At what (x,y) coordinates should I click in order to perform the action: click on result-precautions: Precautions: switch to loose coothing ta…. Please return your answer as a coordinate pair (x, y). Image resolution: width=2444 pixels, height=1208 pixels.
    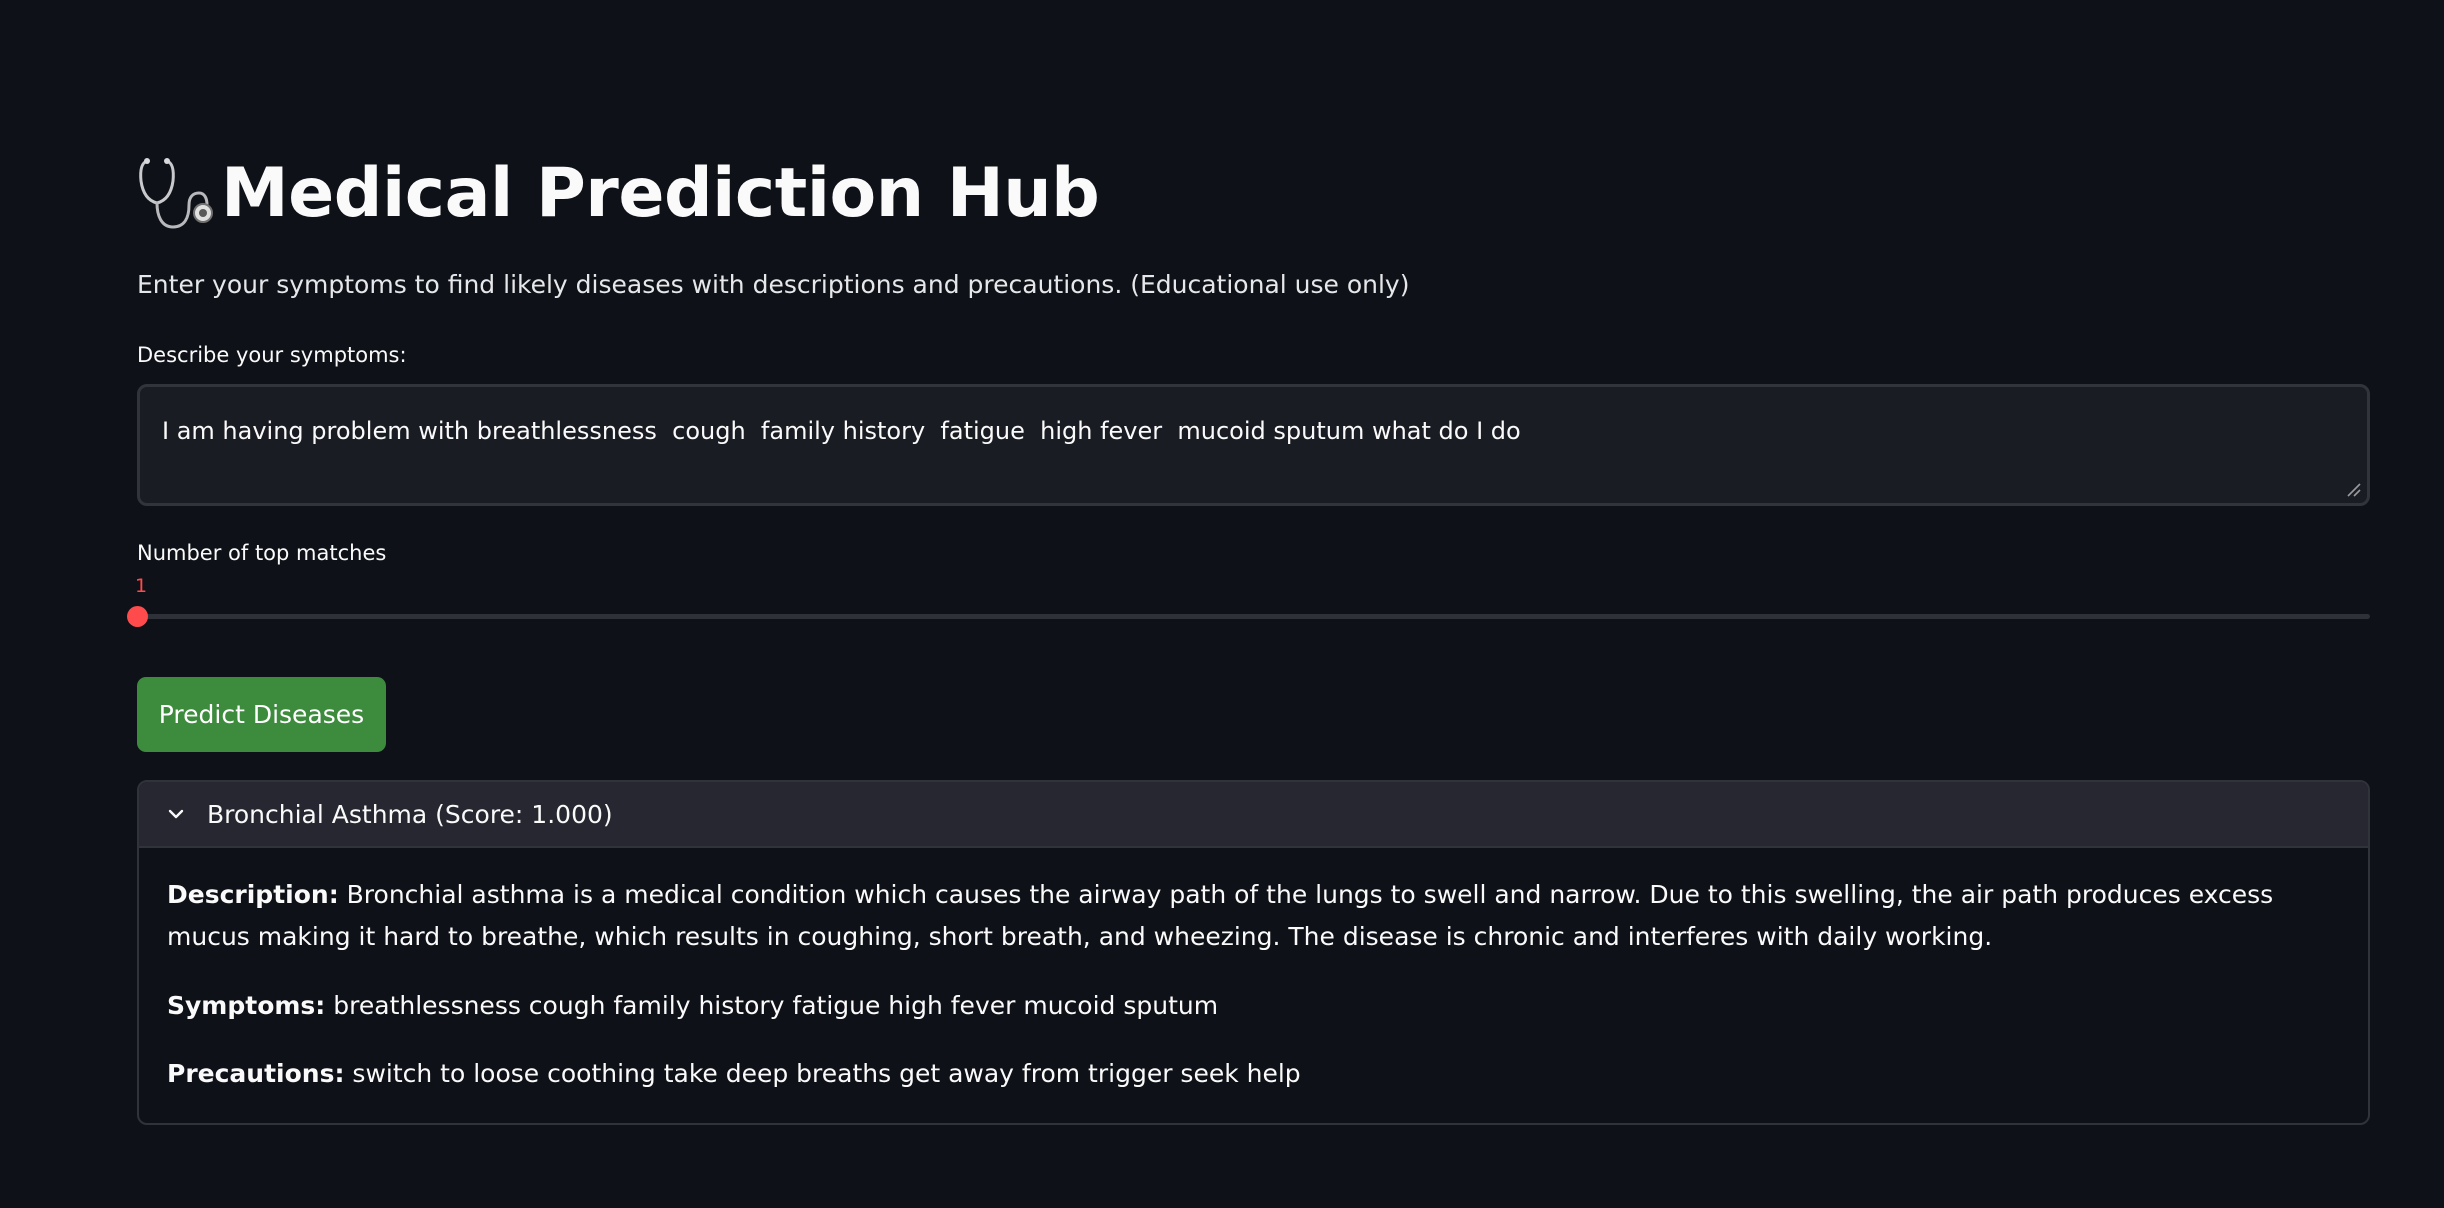
    Looking at the image, I should click on (1253, 1074).